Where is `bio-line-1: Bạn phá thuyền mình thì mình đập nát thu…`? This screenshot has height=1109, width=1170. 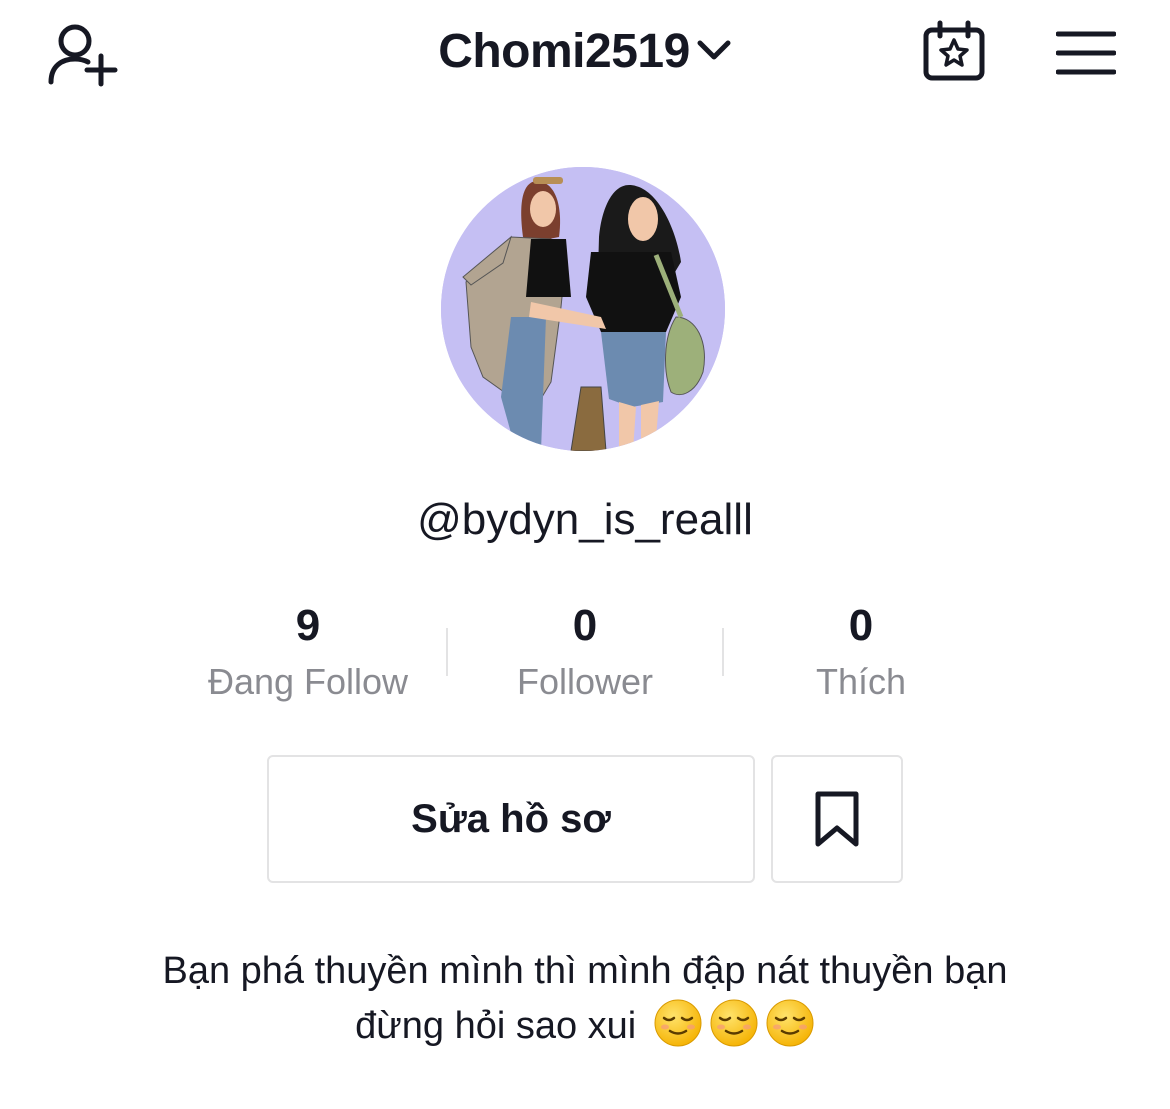
bio-line-1: Bạn phá thuyền mình thì mình đập nát thu… is located at coordinates (585, 971).